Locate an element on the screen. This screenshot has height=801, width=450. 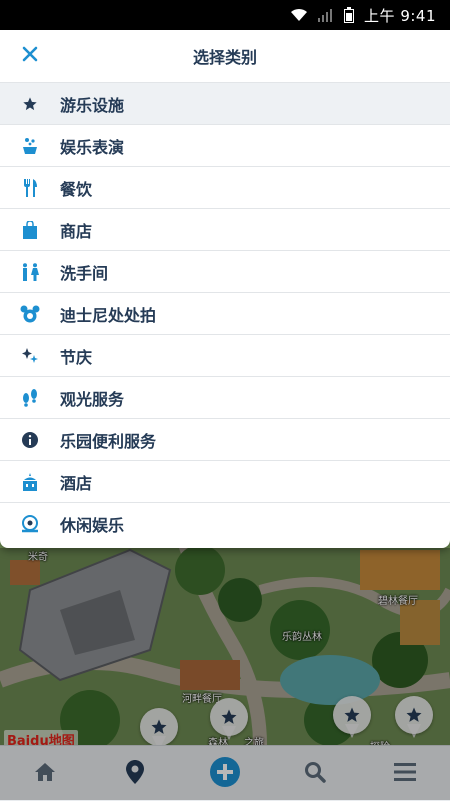
sparkle-icon is located at coordinates (30, 356).